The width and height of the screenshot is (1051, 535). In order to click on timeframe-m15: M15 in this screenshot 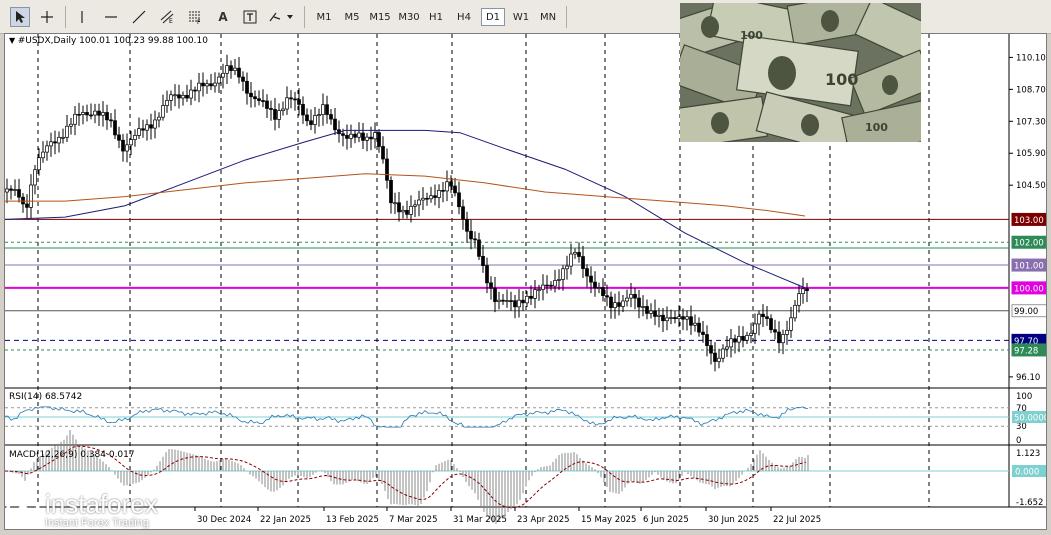, I will do `click(380, 17)`.